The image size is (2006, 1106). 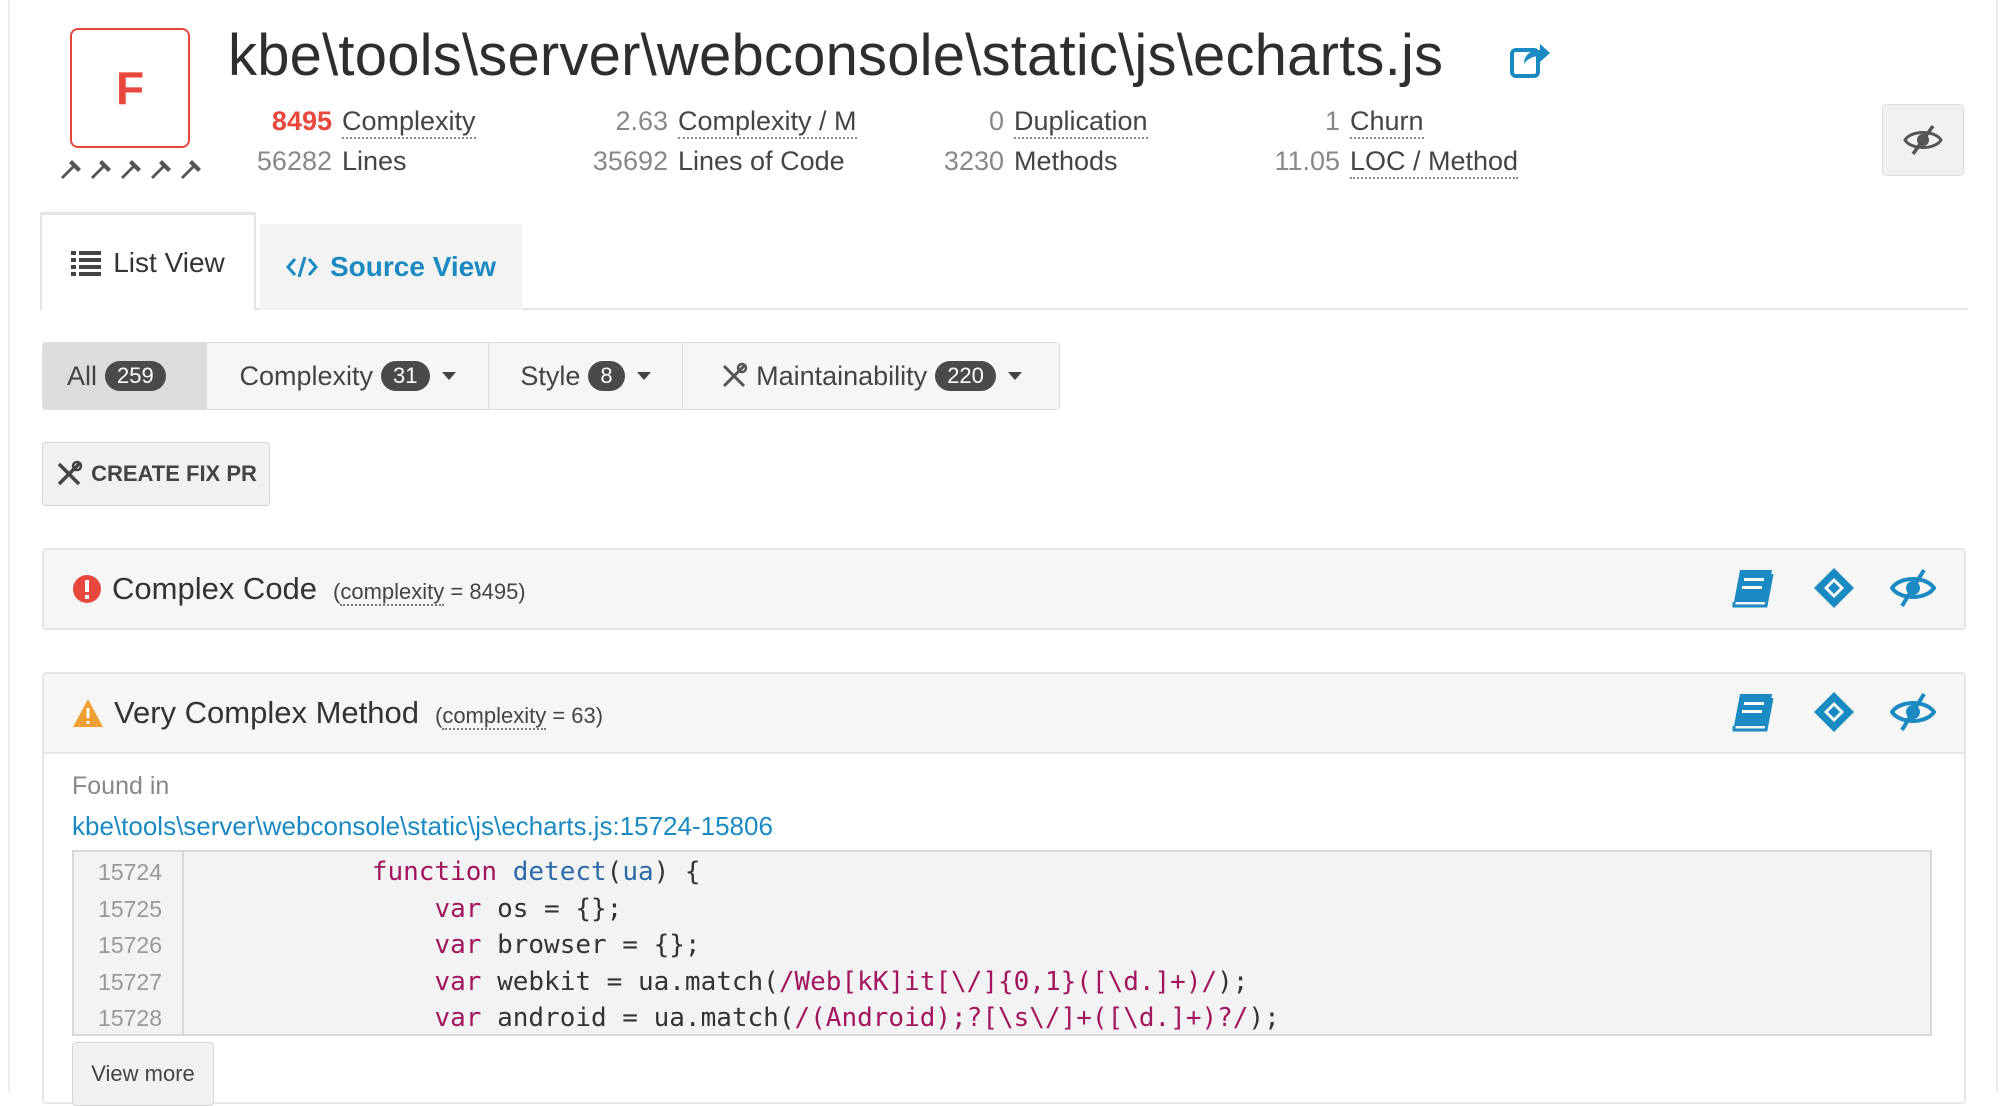 What do you see at coordinates (301, 121) in the screenshot?
I see `metric-complexity-value: 8495` at bounding box center [301, 121].